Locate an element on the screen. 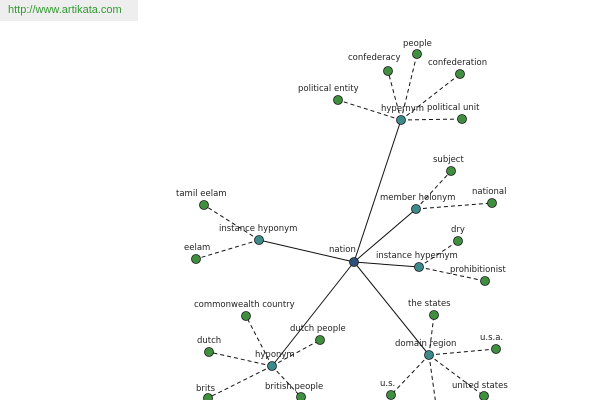 The image size is (600, 400). node-nation is located at coordinates (354, 262).